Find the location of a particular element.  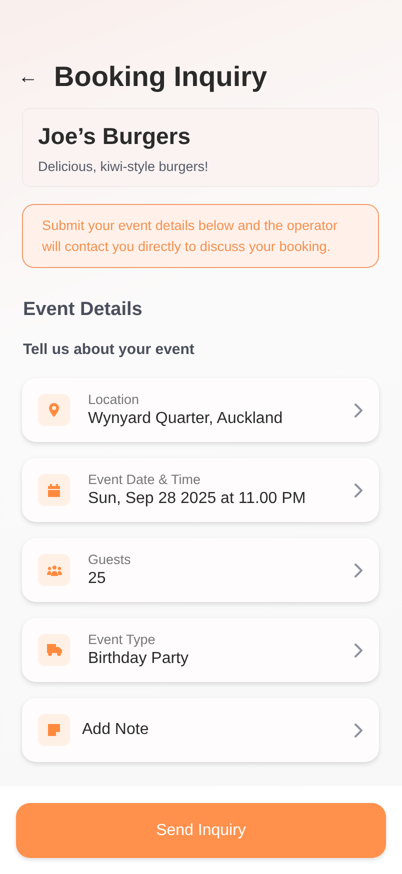

vendor-tagline: Delicious, kiwi-style burgers! is located at coordinates (124, 167).